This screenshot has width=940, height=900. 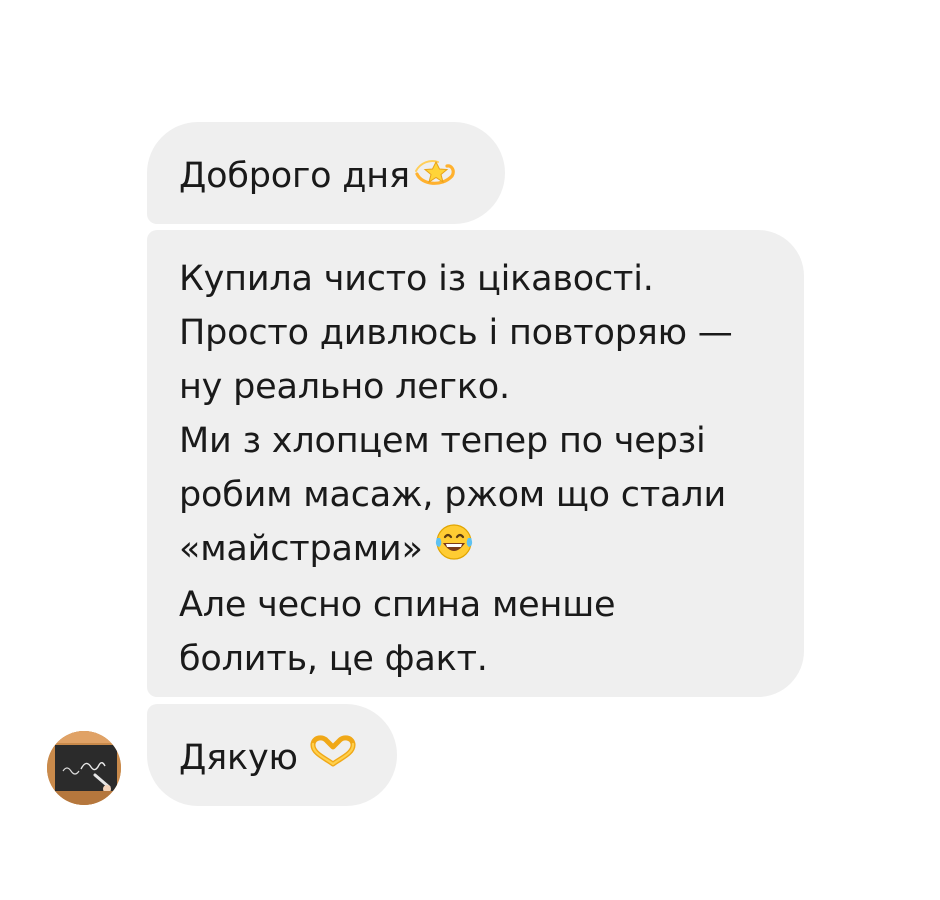 I want to click on dizzy-star-icon, so click(x=435, y=177).